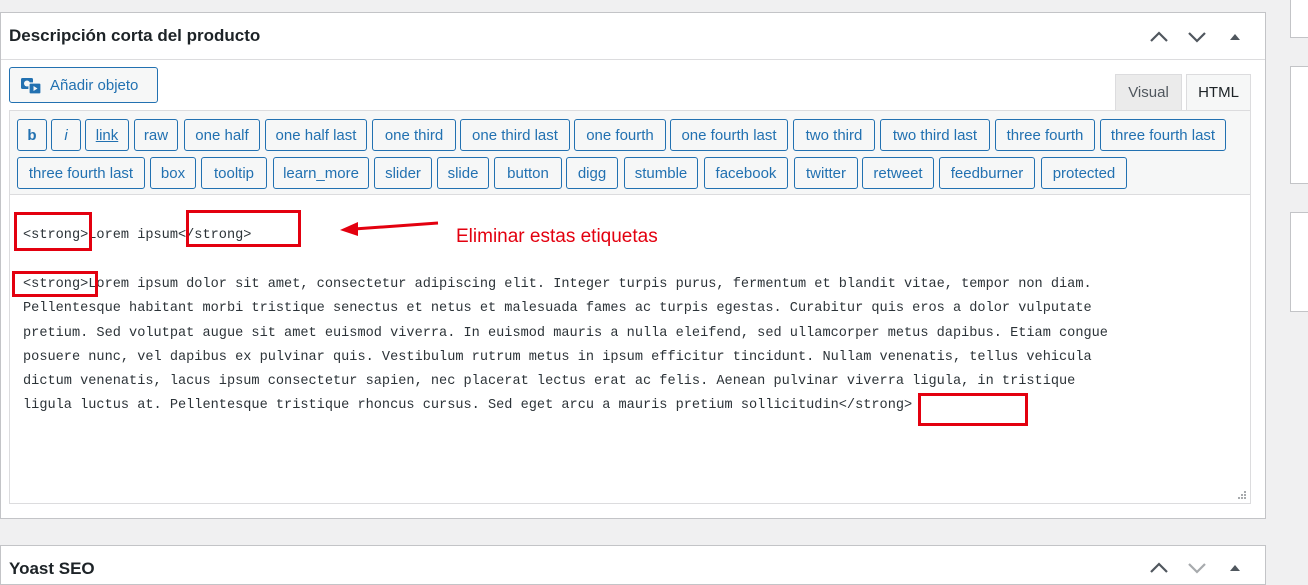 Image resolution: width=1308 pixels, height=585 pixels. I want to click on yoast-panel-controls, so click(1197, 568).